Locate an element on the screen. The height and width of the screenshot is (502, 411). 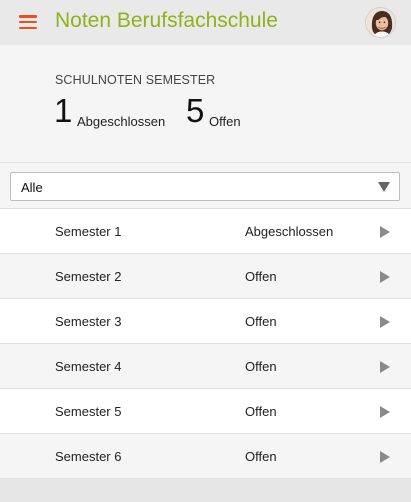
summary-title: SCHULNOTEN SEMESTER is located at coordinates (135, 80).